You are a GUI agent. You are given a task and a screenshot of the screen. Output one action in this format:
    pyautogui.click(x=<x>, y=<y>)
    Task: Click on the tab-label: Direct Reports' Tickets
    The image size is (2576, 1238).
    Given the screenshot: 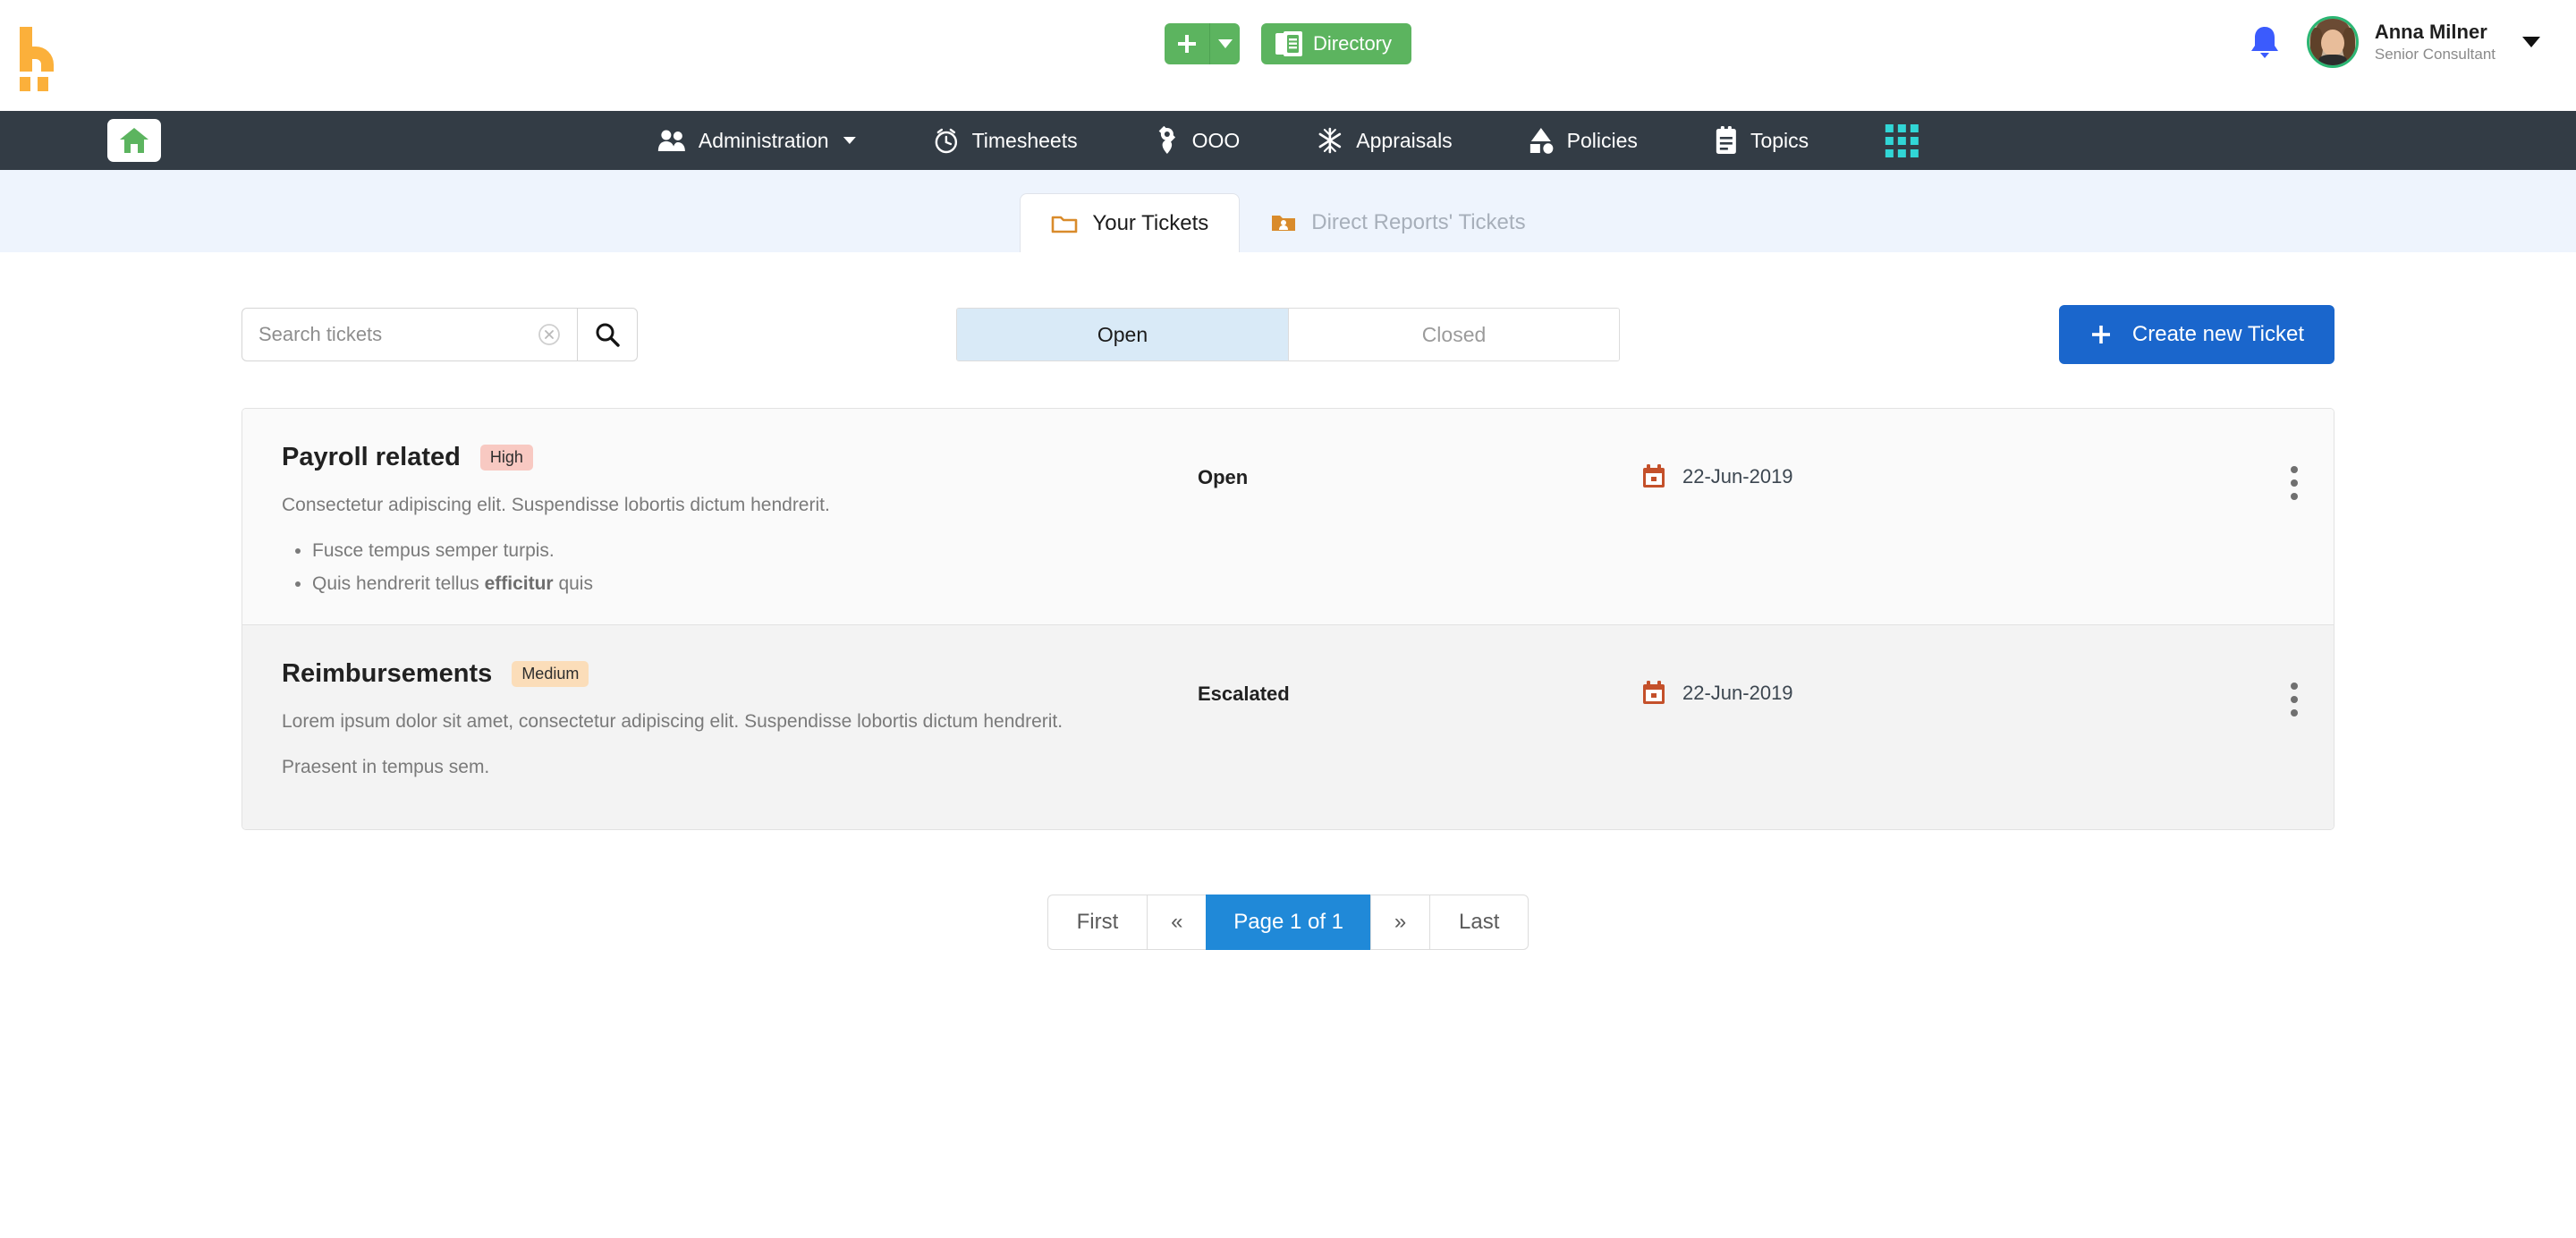 What is the action you would take?
    pyautogui.click(x=1418, y=222)
    